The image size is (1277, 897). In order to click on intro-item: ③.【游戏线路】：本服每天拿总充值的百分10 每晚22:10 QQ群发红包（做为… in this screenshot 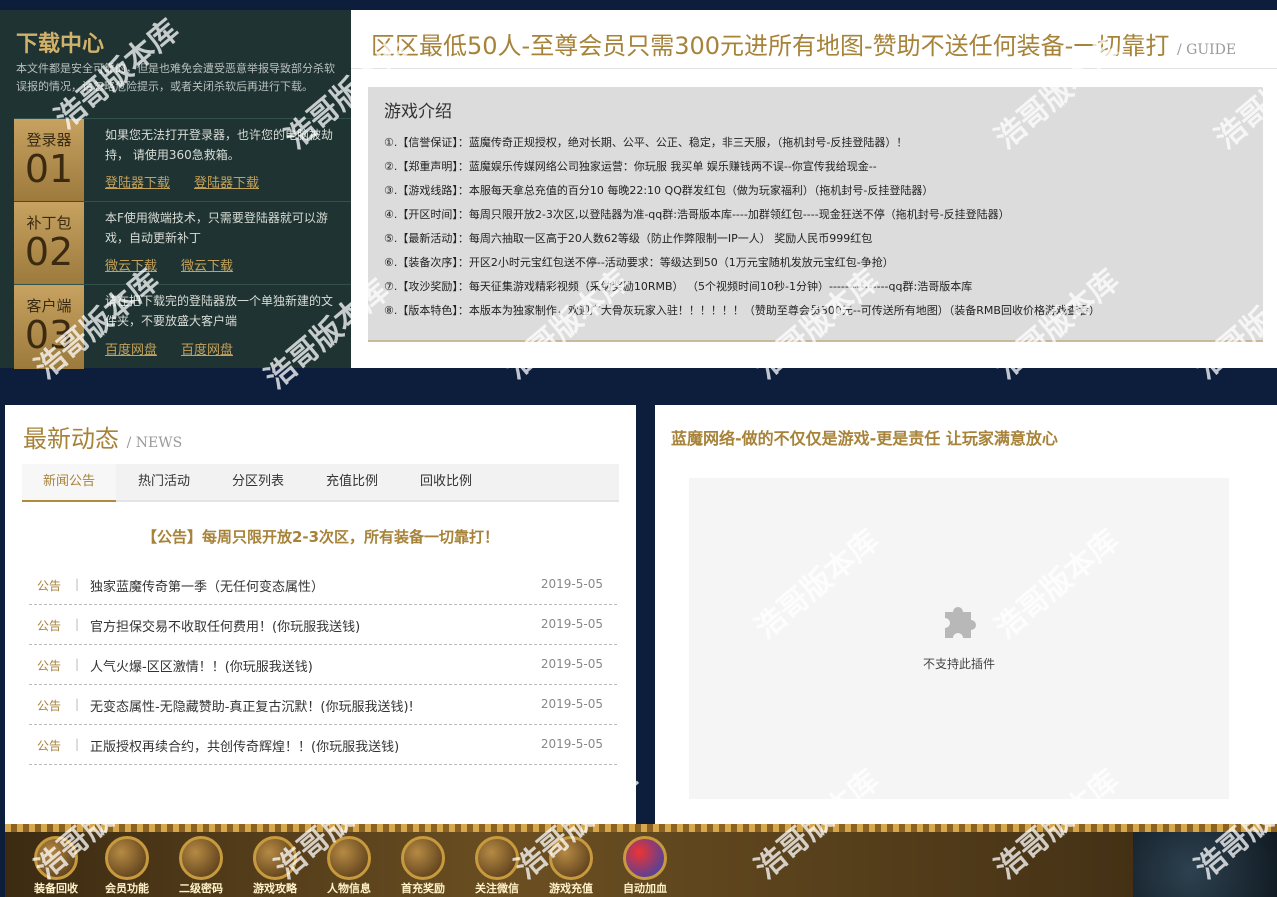, I will do `click(659, 190)`.